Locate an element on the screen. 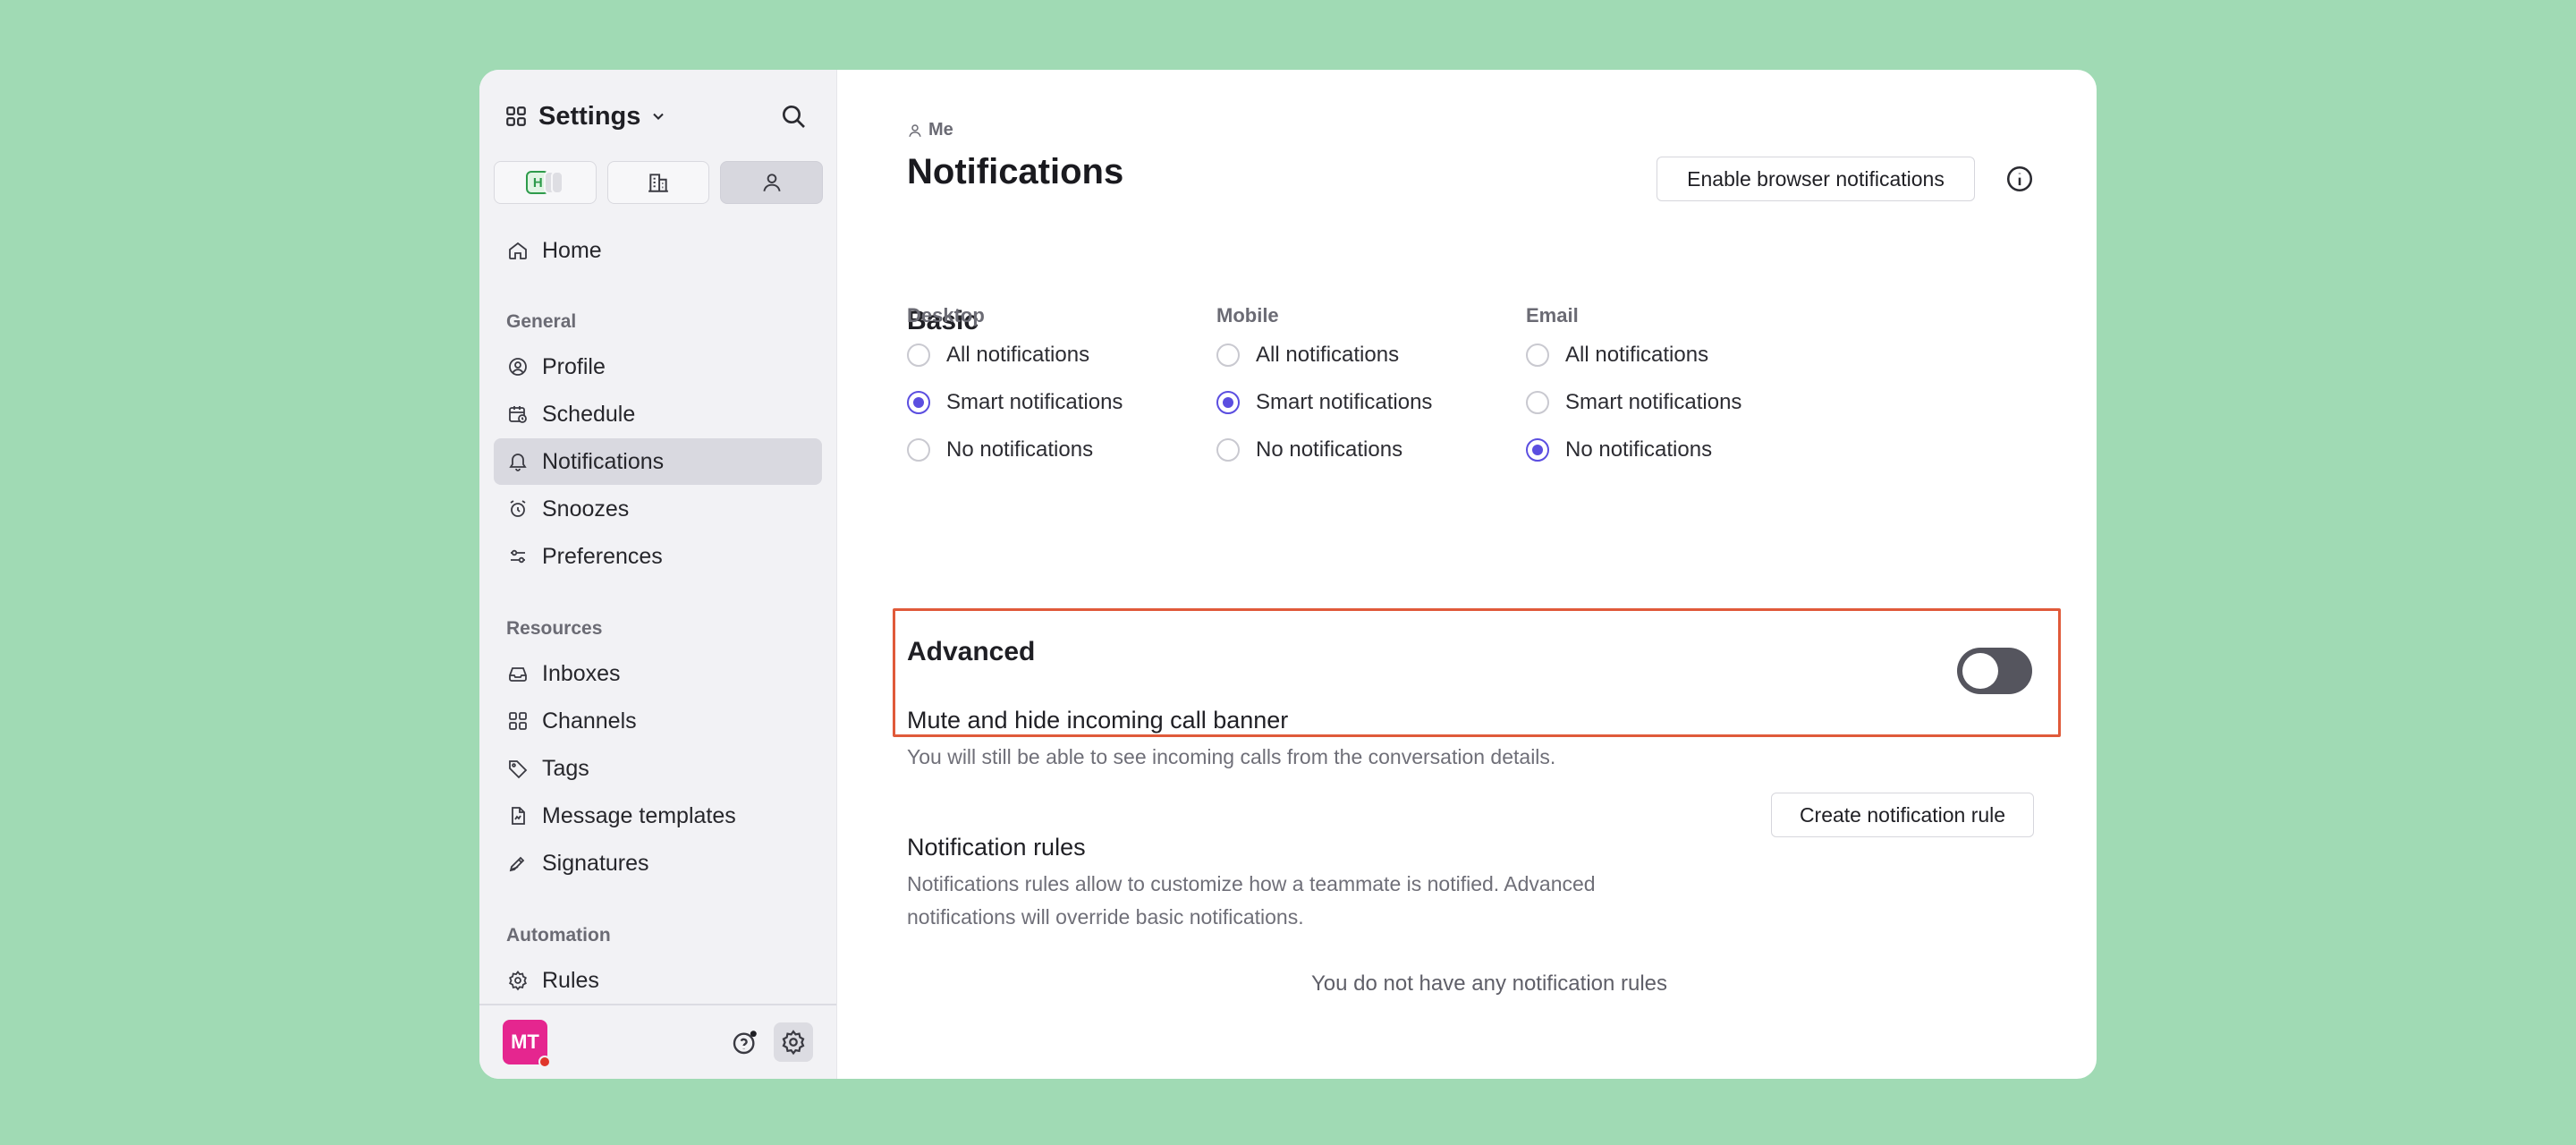  calendar-clock-icon is located at coordinates (518, 414).